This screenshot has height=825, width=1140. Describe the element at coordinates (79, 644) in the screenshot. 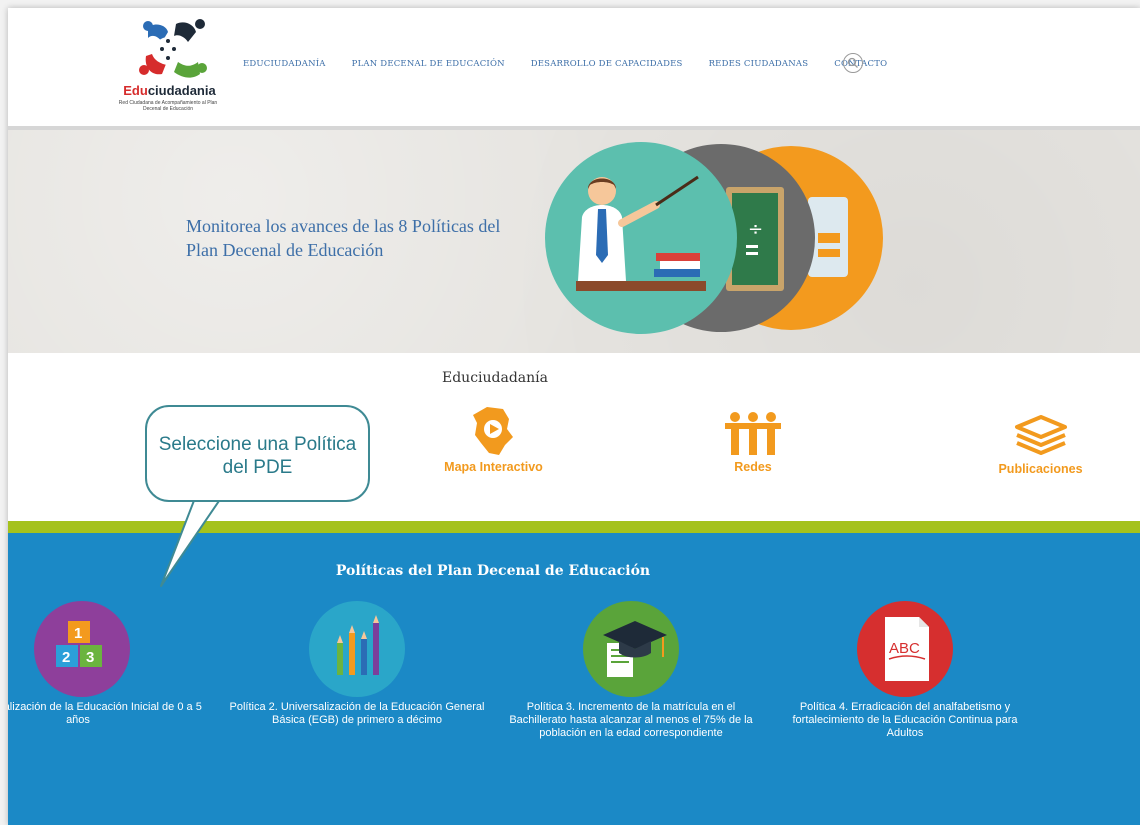

I see `number-blocks-icon: 1 2 3` at that location.